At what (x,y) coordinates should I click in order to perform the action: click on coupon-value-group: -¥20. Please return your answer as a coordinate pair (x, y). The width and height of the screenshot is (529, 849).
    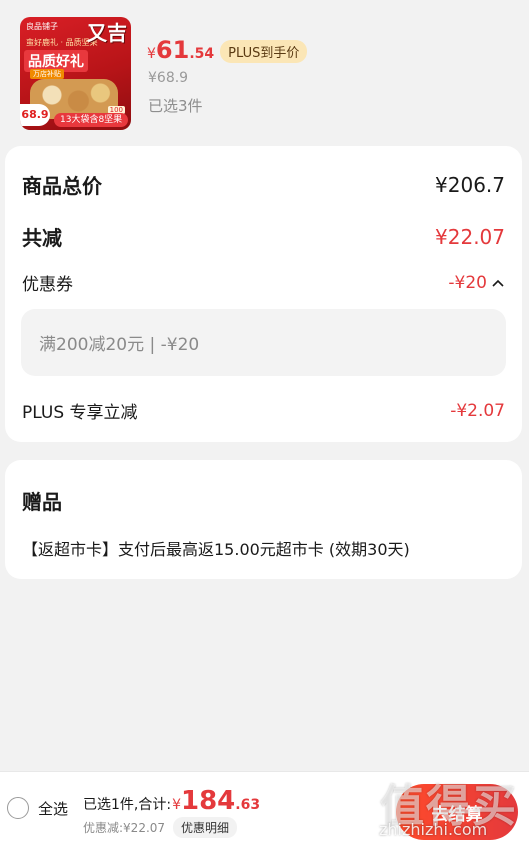
    Looking at the image, I should click on (476, 283).